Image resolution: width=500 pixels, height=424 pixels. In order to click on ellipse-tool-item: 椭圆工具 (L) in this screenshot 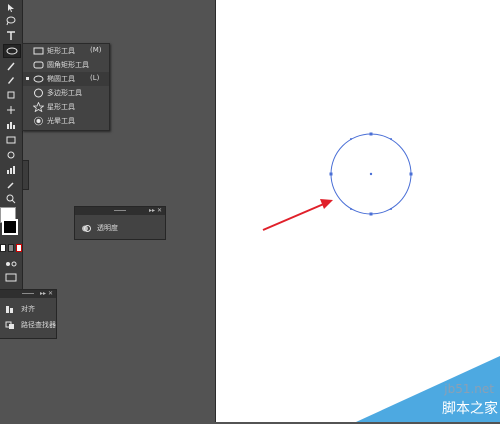, I will do `click(66, 79)`.